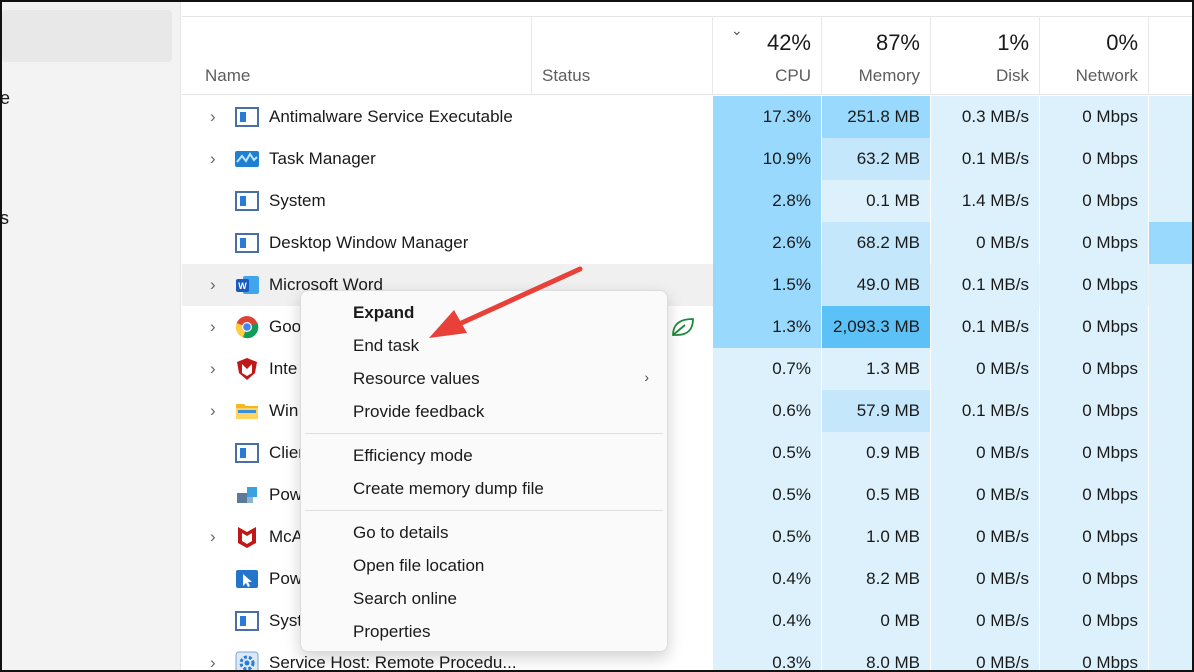 This screenshot has width=1194, height=672. Describe the element at coordinates (876, 656) in the screenshot. I see `process-memory: 8.0 MB` at that location.